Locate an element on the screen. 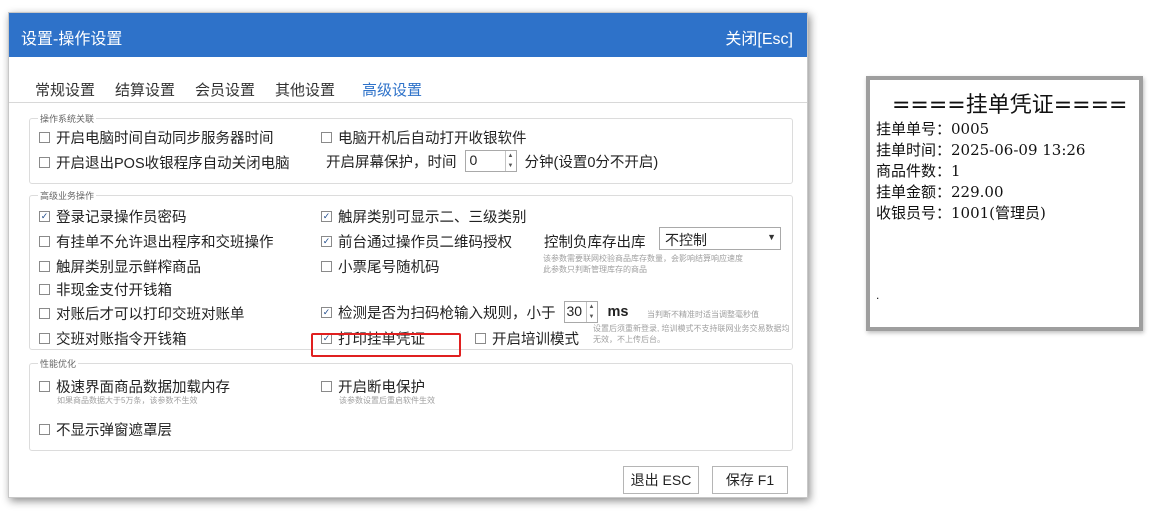 This screenshot has height=514, width=1154. touch-category-checkbox: 触屏类别可显示二、三级类别 is located at coordinates (424, 216).